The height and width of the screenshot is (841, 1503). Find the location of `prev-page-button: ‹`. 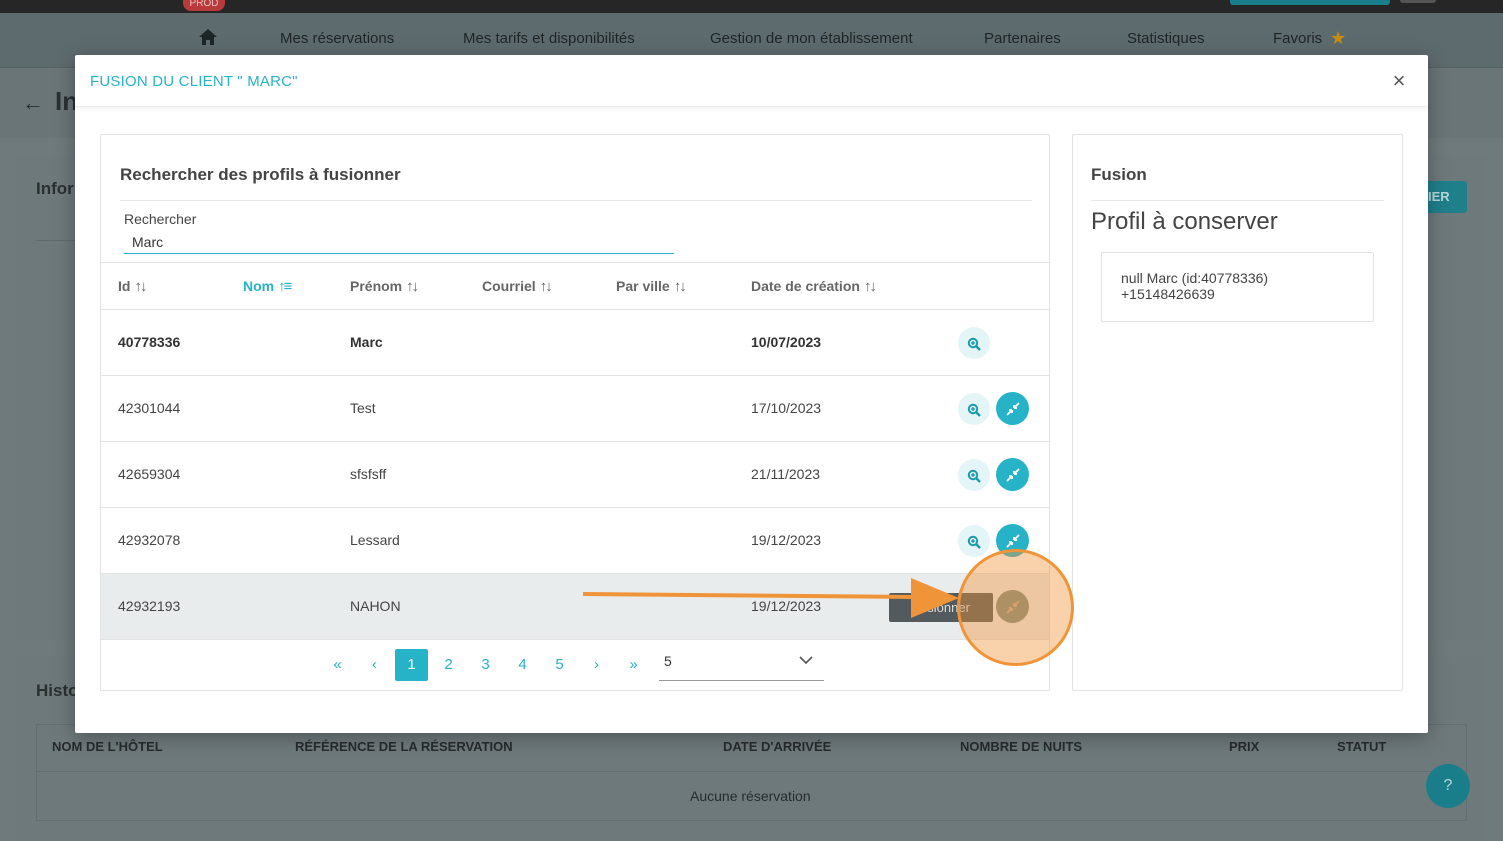

prev-page-button: ‹ is located at coordinates (374, 665).